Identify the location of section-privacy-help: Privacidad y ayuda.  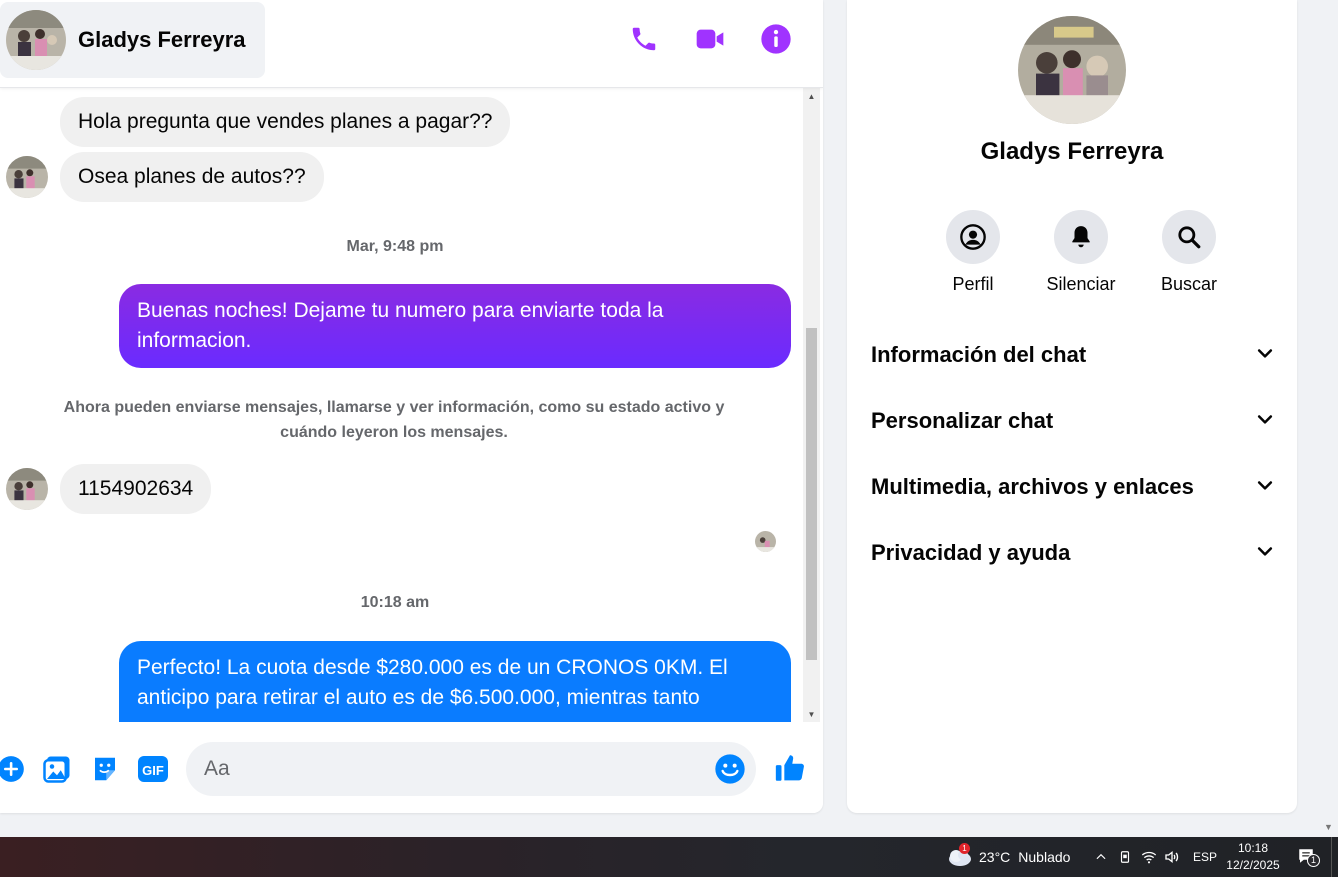
(1073, 553).